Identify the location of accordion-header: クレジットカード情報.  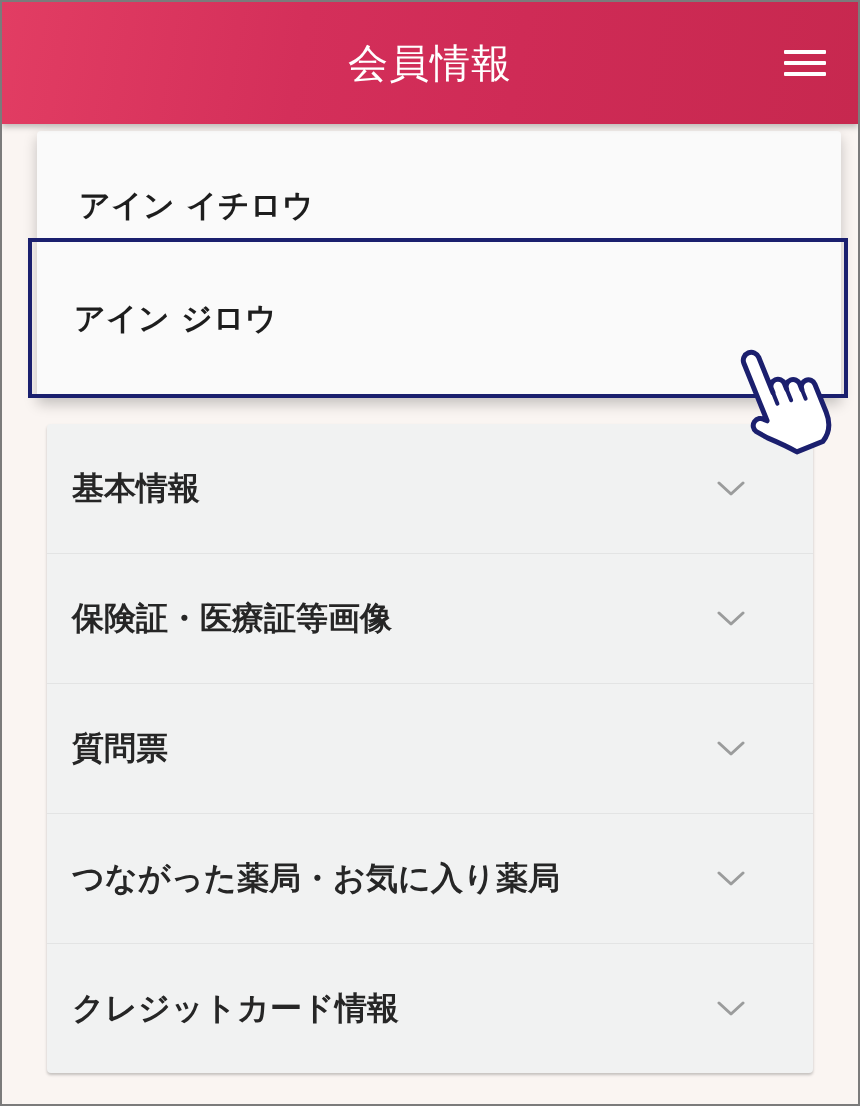
(430, 1008).